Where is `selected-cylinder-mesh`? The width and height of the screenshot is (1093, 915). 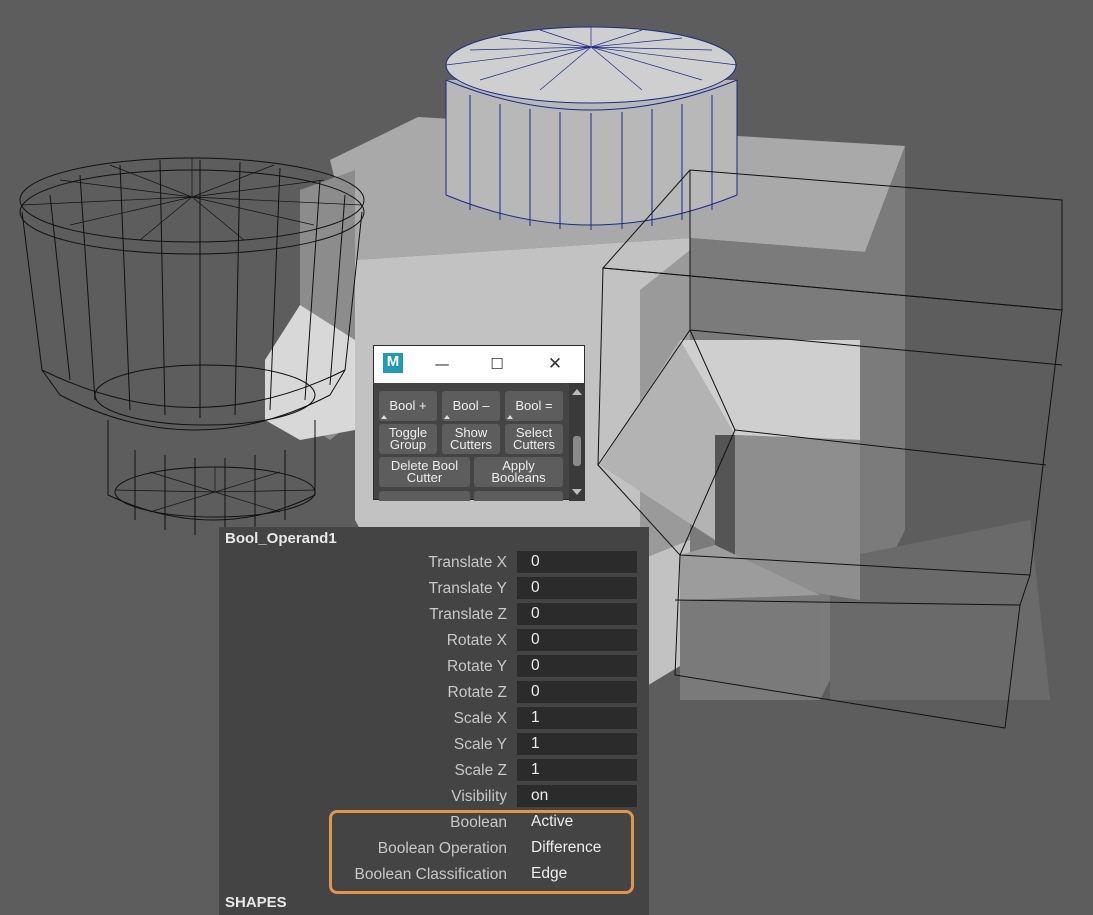
selected-cylinder-mesh is located at coordinates (591, 128).